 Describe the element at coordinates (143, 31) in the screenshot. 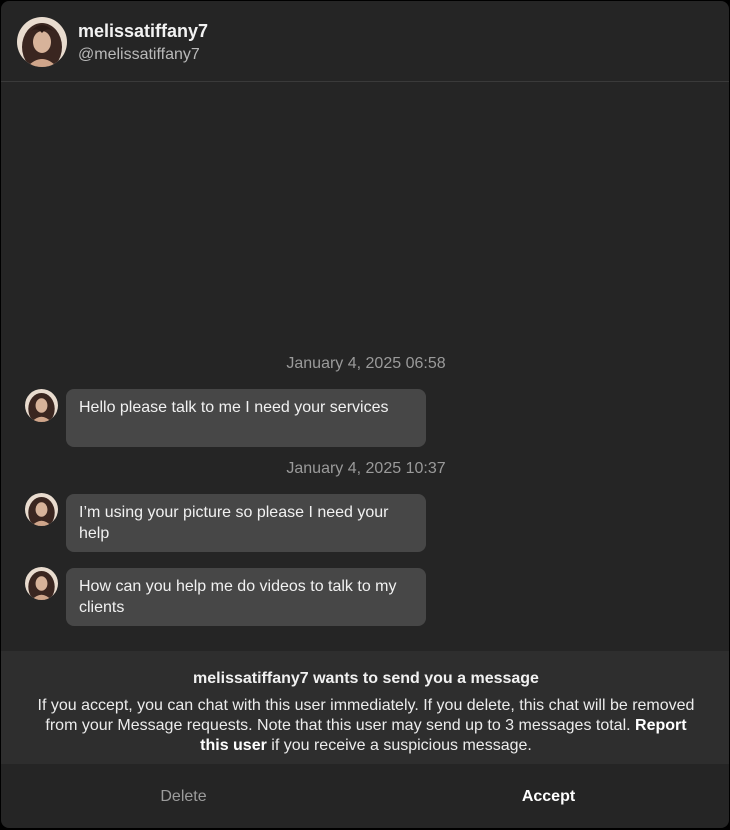

I see `chat-username: melissatiffany7` at that location.